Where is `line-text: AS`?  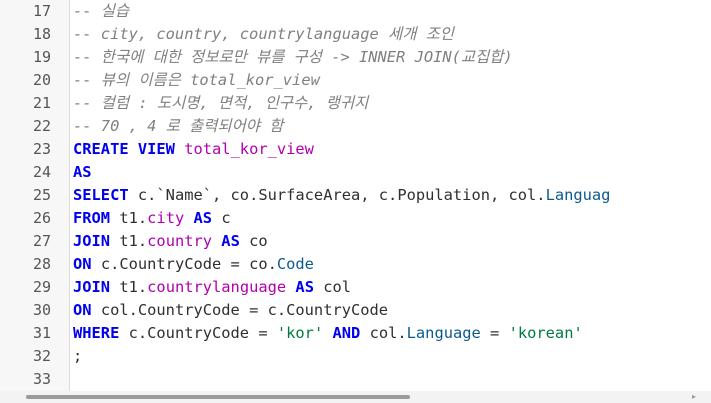
line-text: AS is located at coordinates (82, 172).